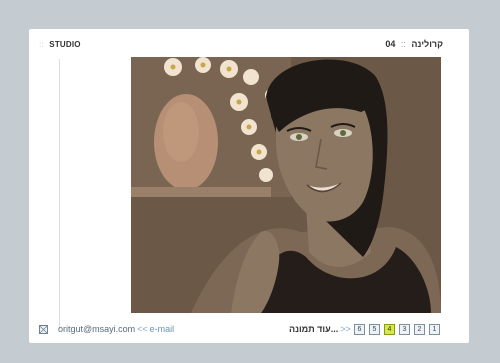 The height and width of the screenshot is (363, 500). I want to click on page-selector: 6 5 4 3 2 1, so click(397, 329).